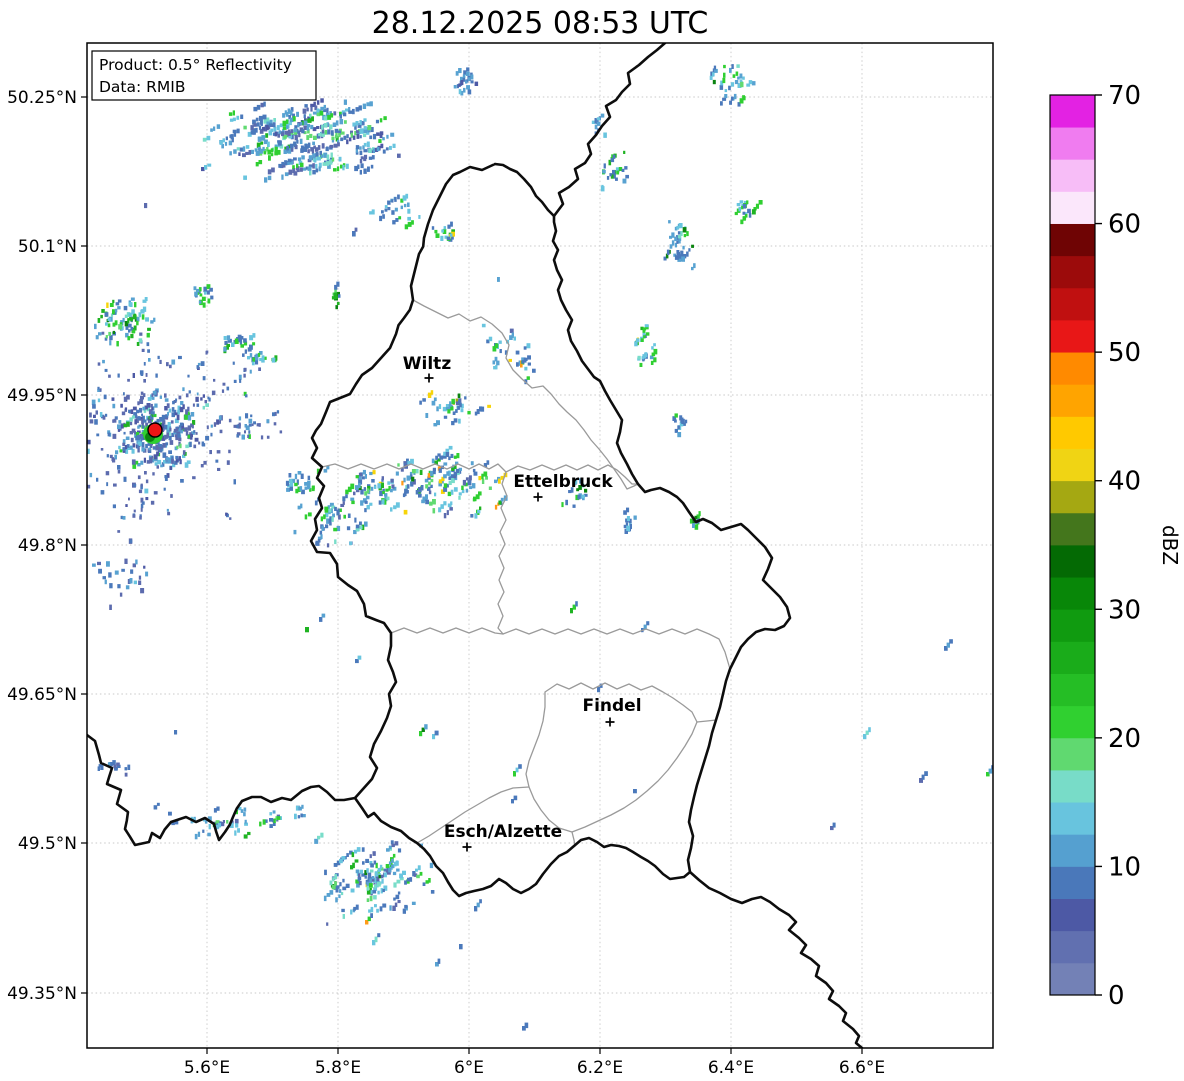 This screenshot has width=1184, height=1081. I want to click on y-tick-label: 49.5°N, so click(47, 844).